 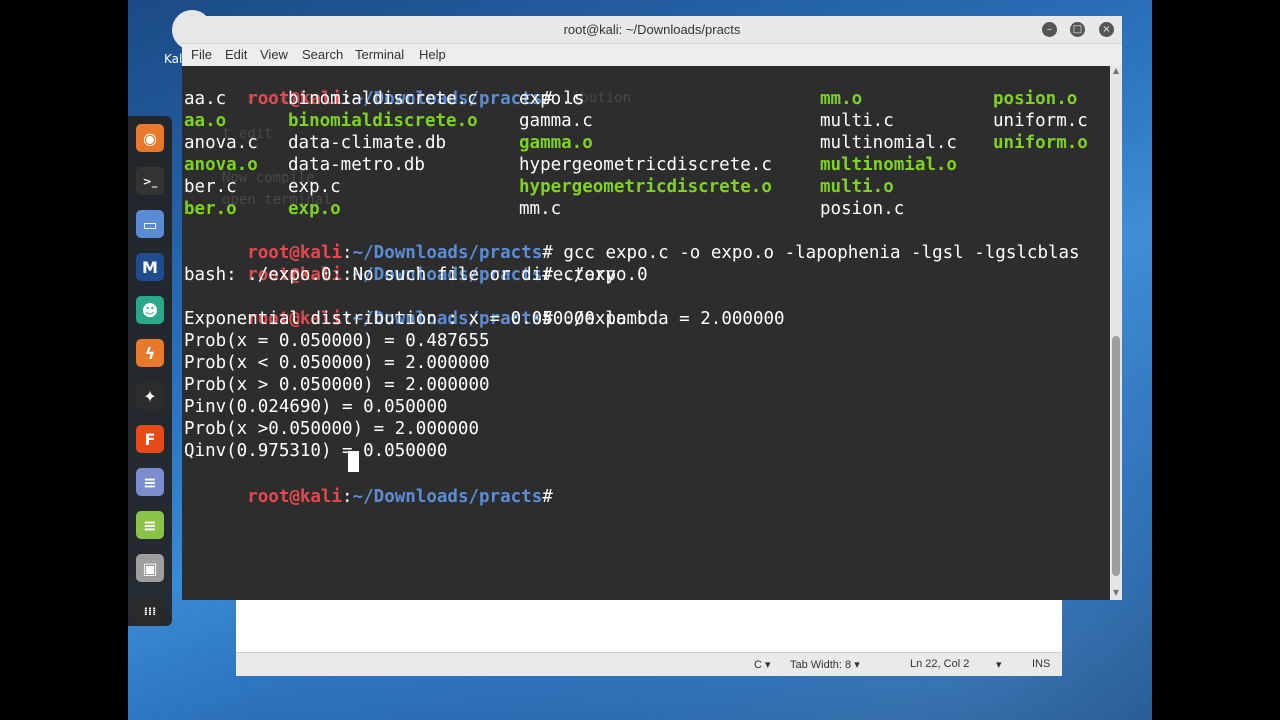 I want to click on prompt-path: ~/Downloads/practs, so click(x=447, y=497).